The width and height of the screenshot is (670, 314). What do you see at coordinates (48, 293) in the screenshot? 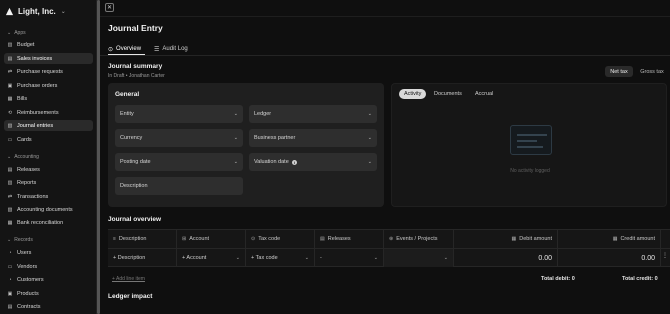
I see `sidebar-item-products: ▣ Products` at bounding box center [48, 293].